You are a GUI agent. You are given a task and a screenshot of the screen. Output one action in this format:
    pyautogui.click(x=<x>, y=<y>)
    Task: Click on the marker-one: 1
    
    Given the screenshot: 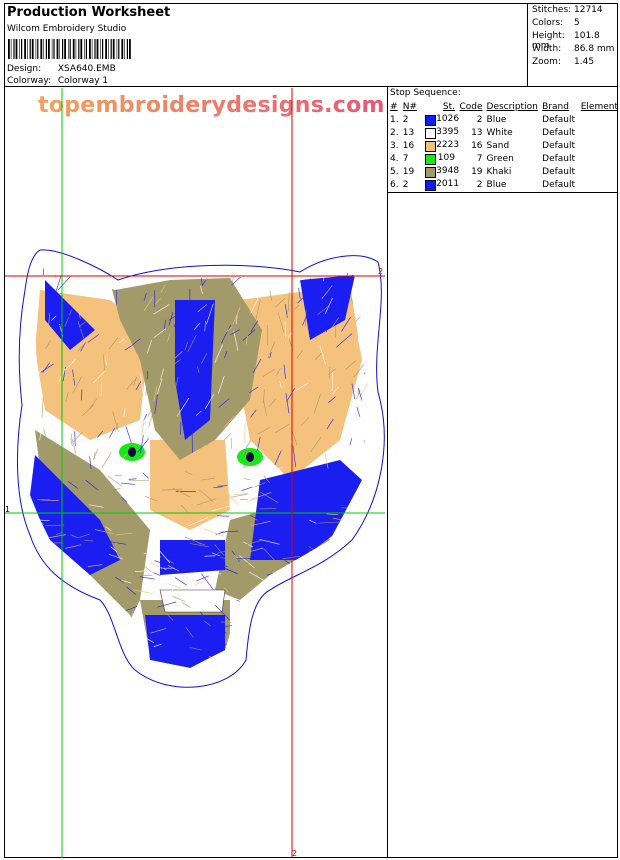 What is the action you would take?
    pyautogui.click(x=8, y=509)
    